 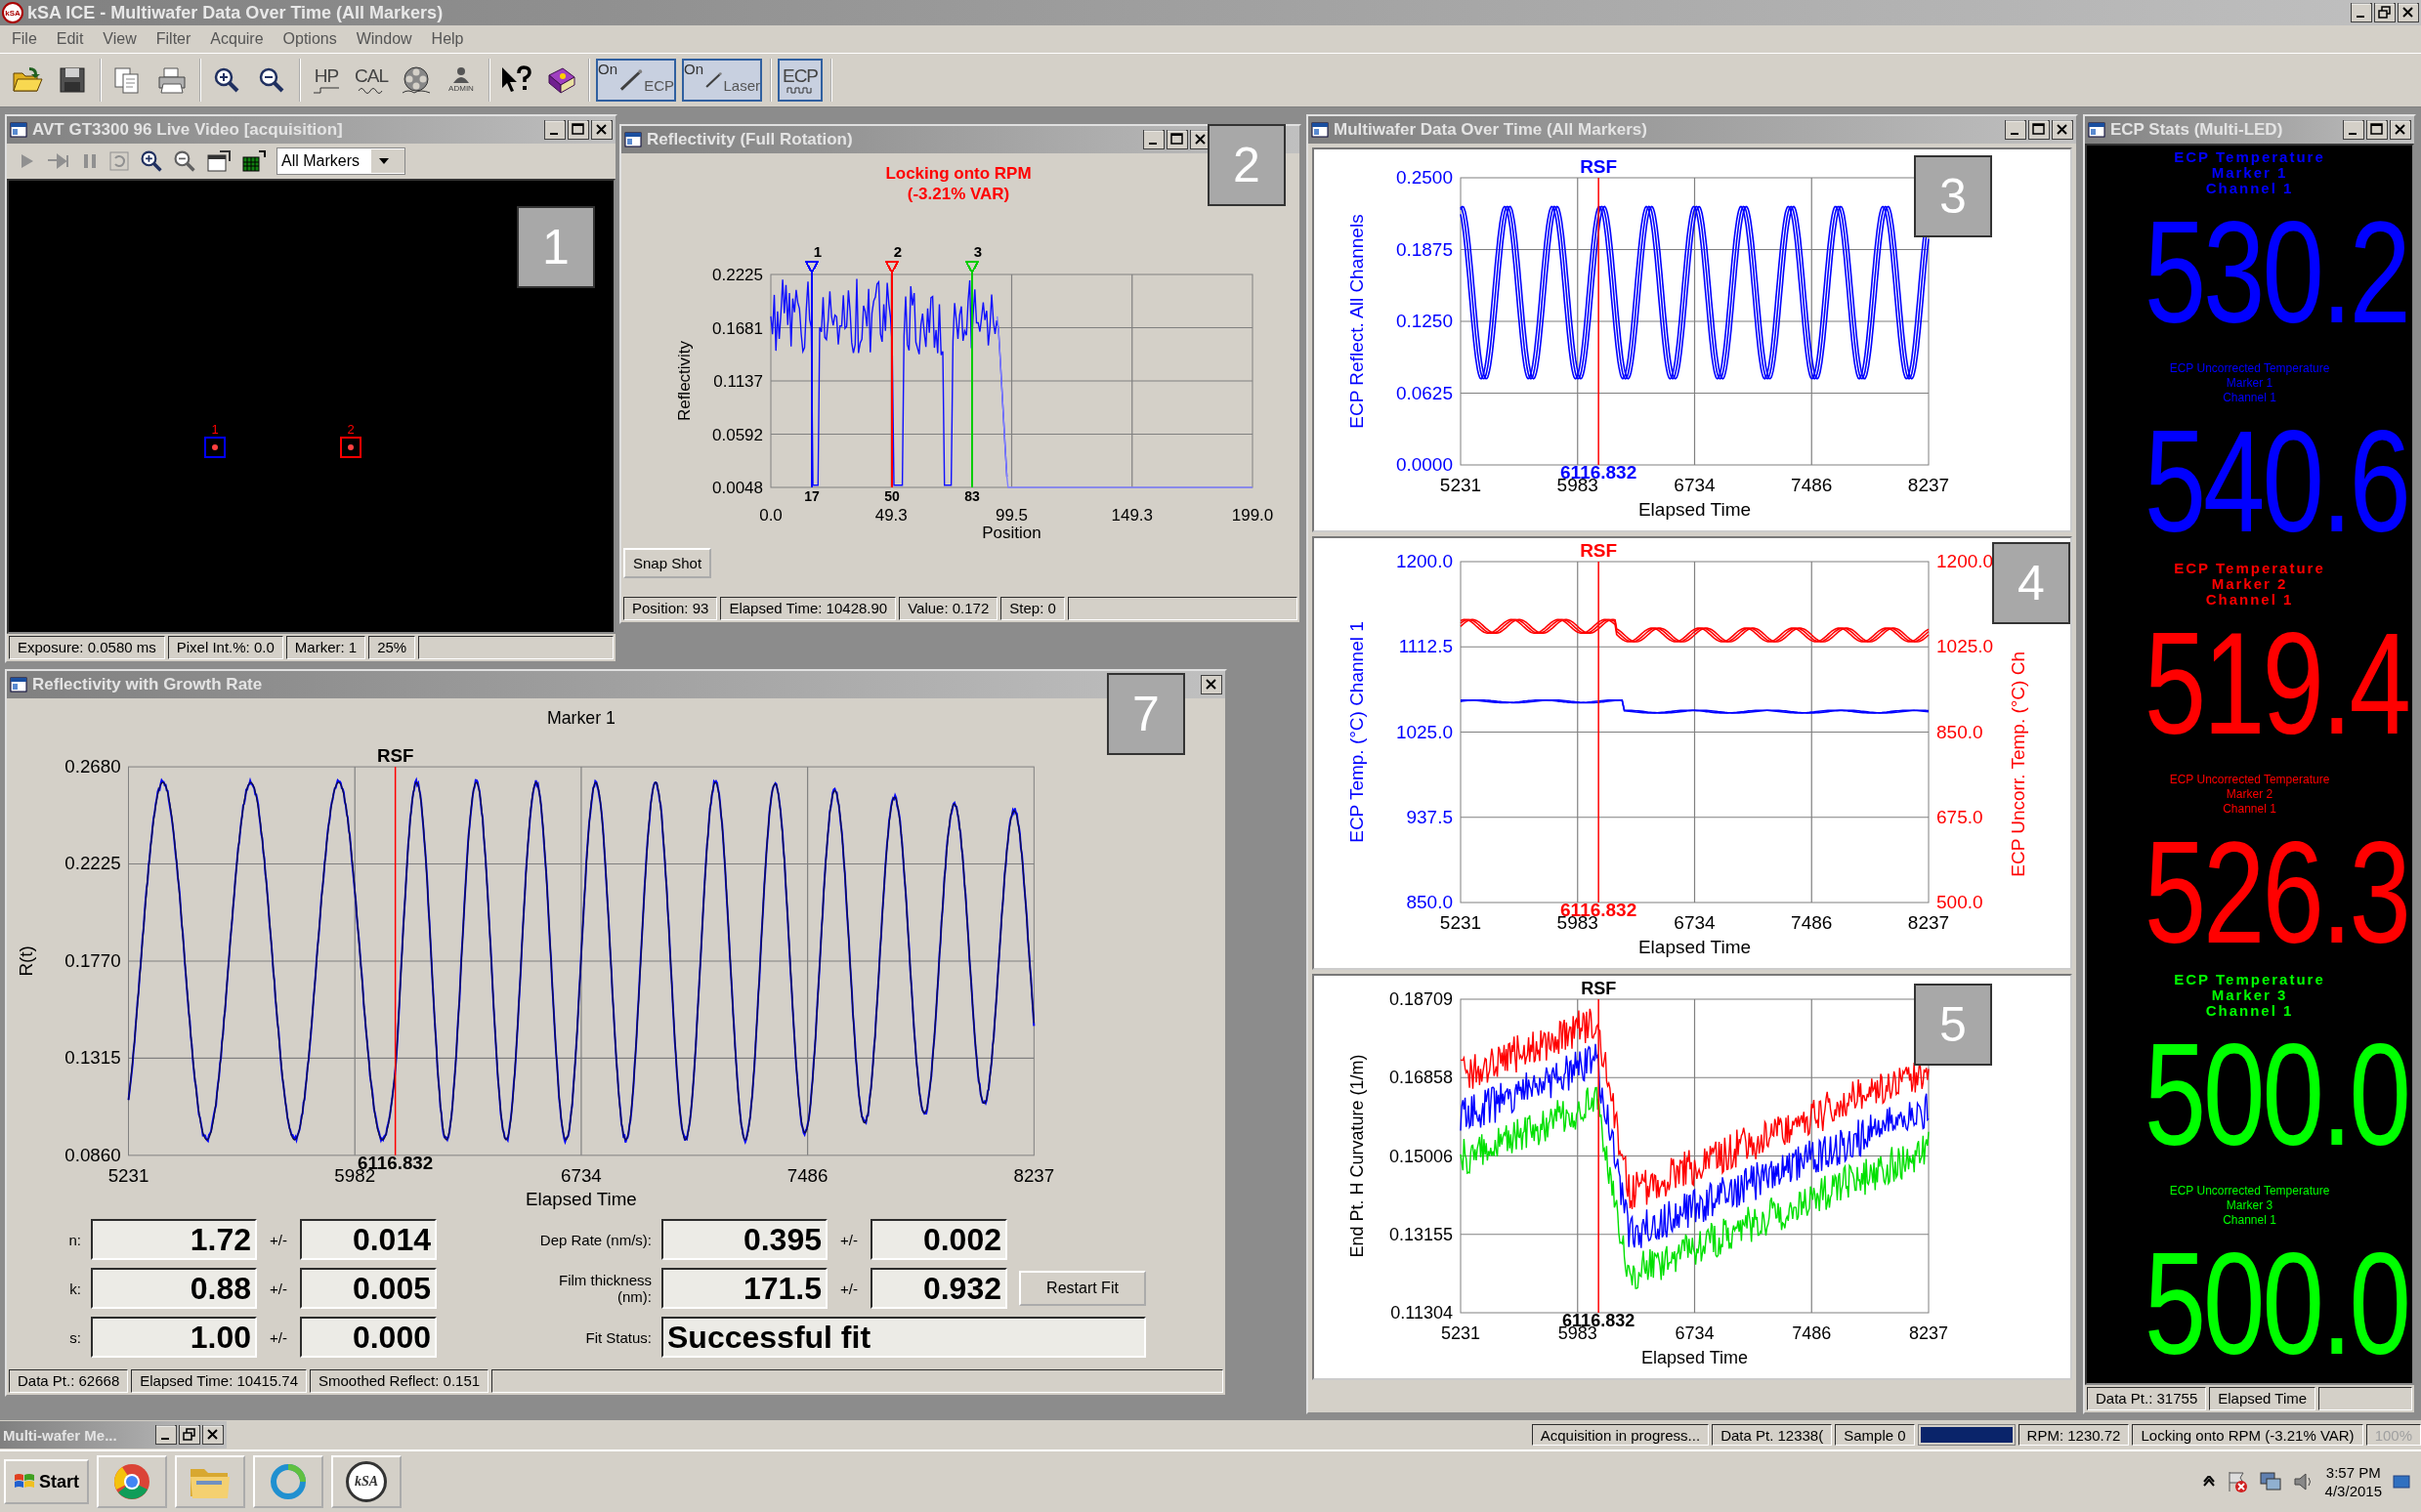 What do you see at coordinates (151, 161) in the screenshot?
I see `zoom-in-icon` at bounding box center [151, 161].